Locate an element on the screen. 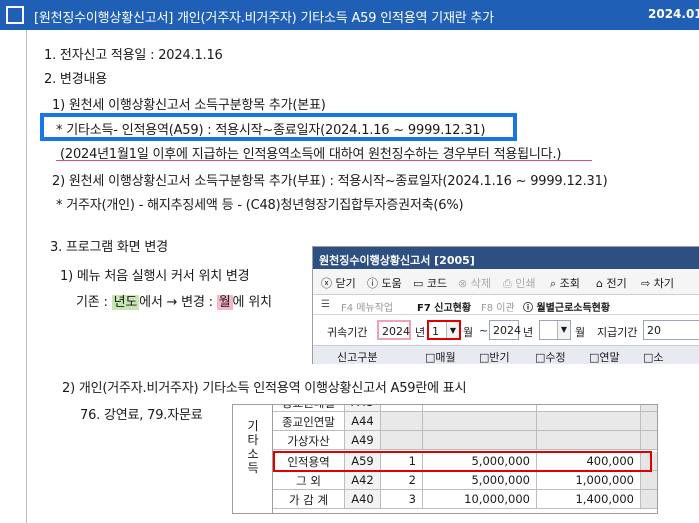  a59-highlight-box is located at coordinates (462, 461).